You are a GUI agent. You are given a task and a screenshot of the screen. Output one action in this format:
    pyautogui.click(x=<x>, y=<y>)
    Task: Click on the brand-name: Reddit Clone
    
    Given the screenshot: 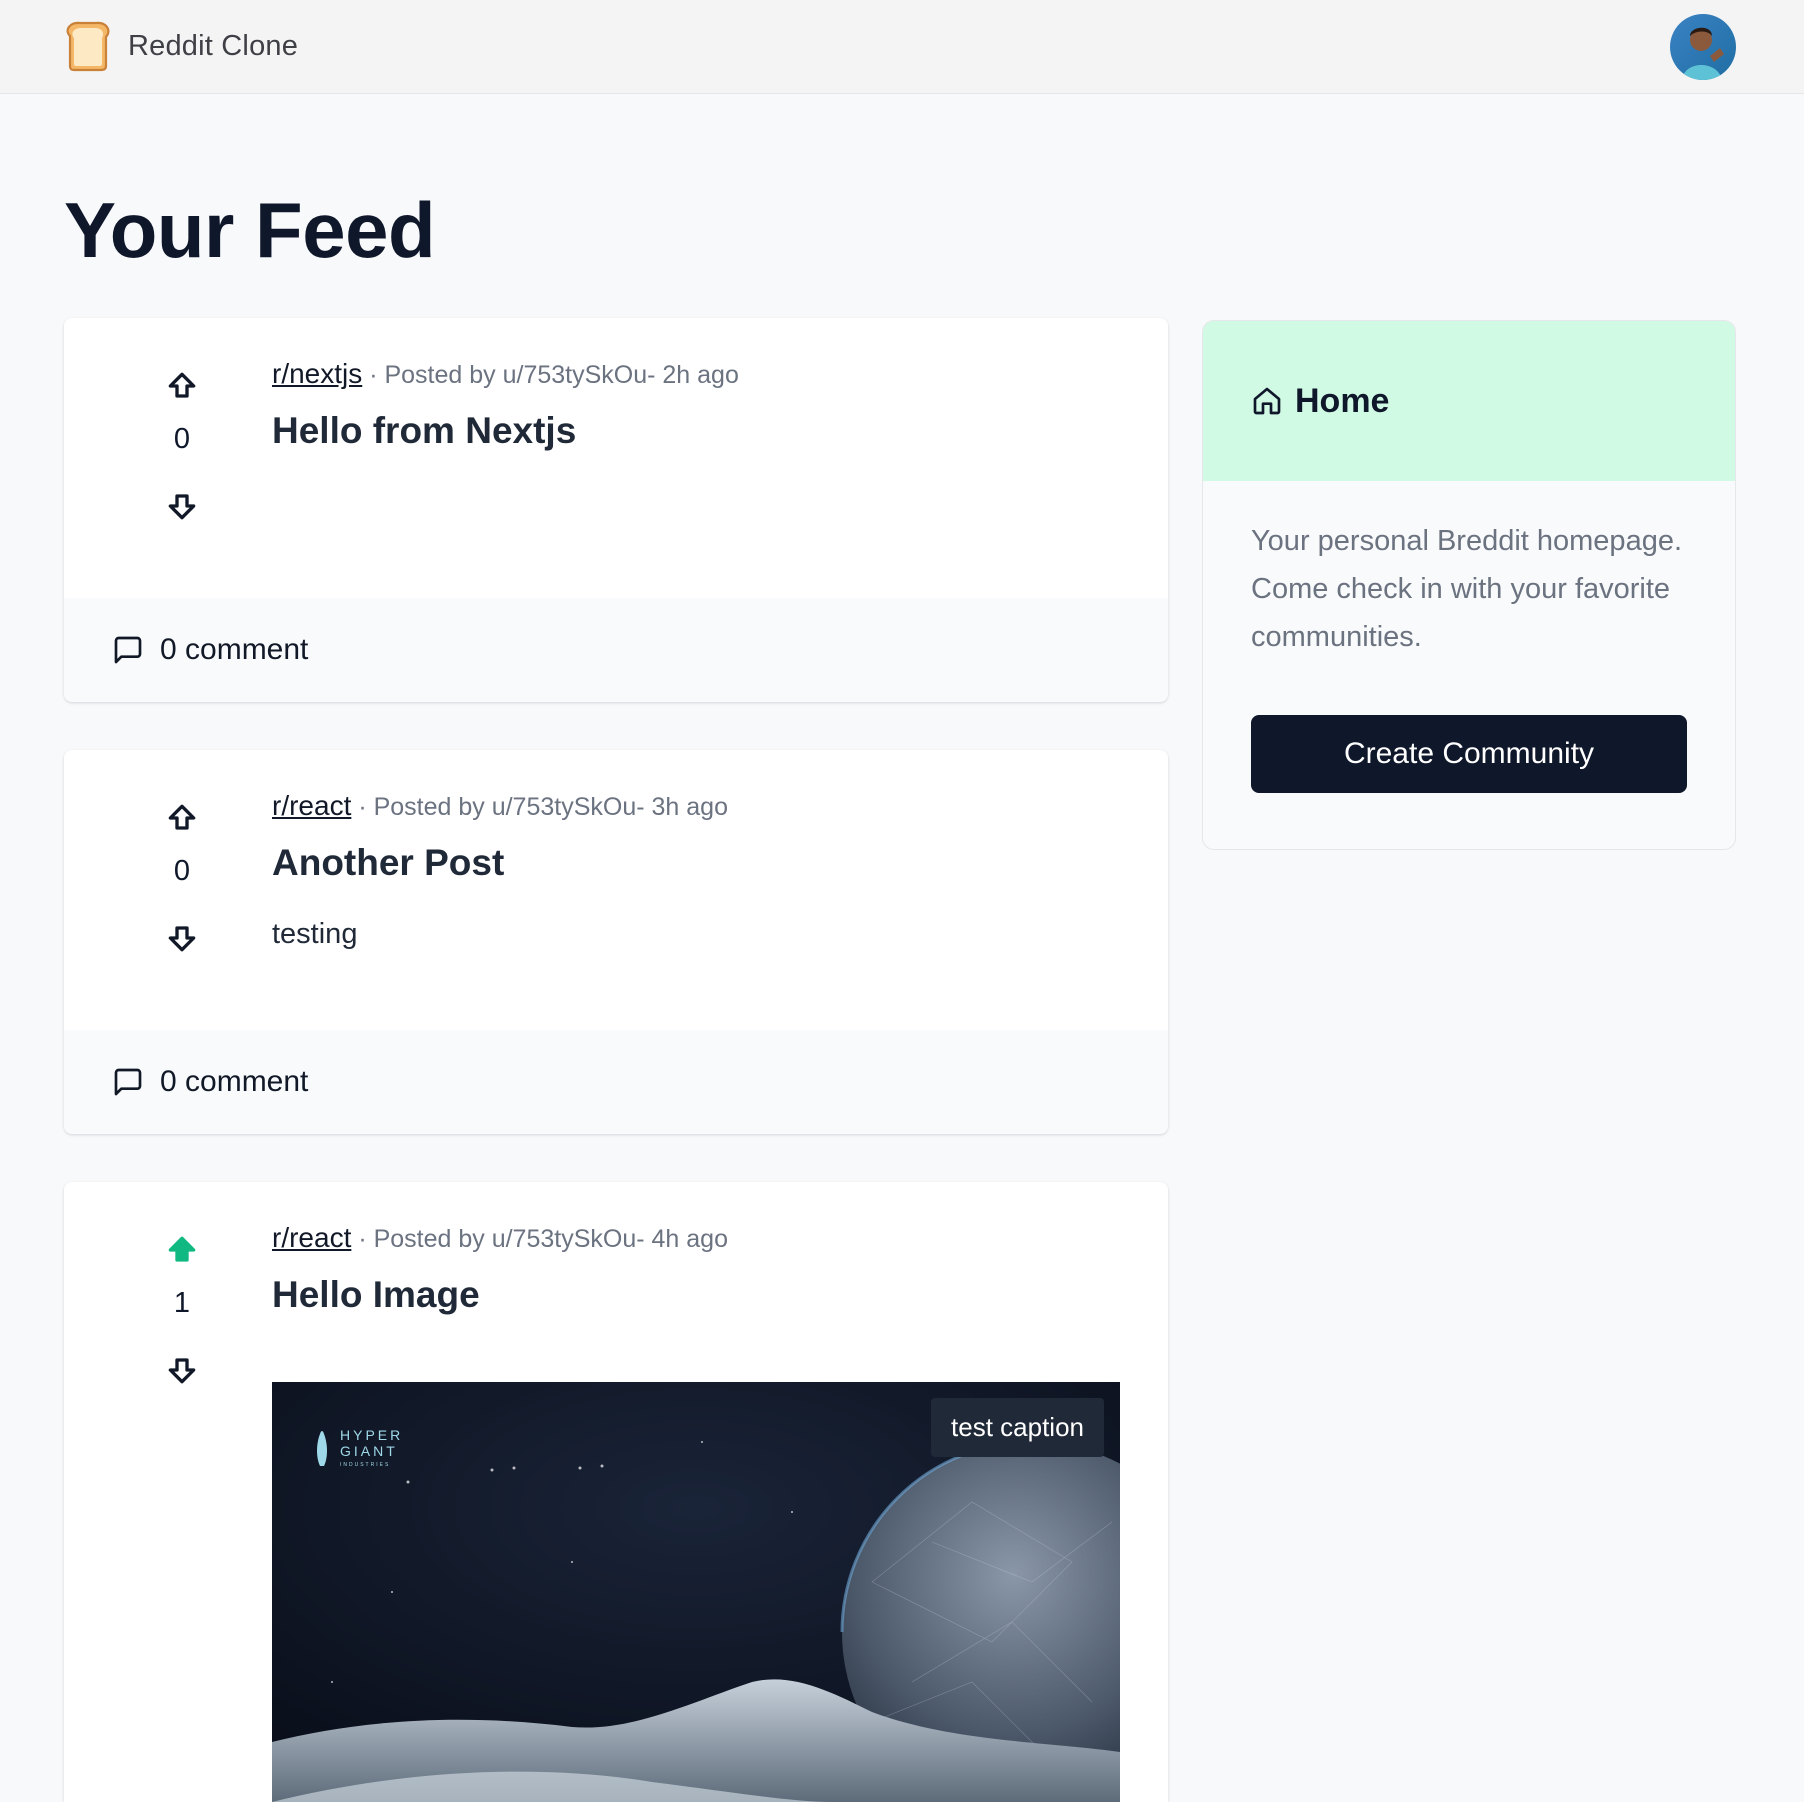 What is the action you would take?
    pyautogui.click(x=213, y=45)
    